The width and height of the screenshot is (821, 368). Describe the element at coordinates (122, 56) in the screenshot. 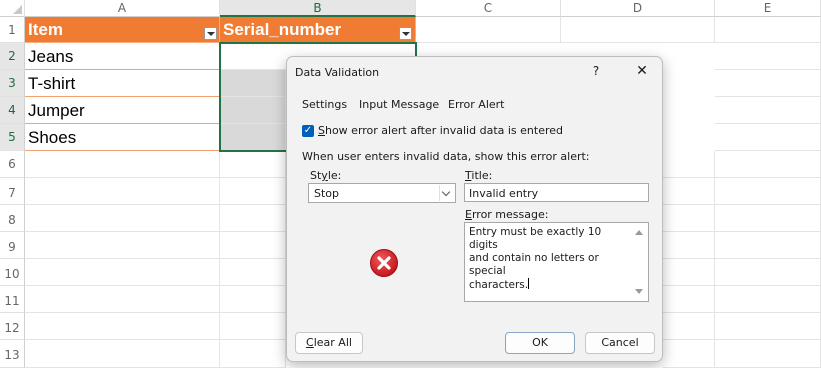

I see `cell-item: Jeans` at that location.